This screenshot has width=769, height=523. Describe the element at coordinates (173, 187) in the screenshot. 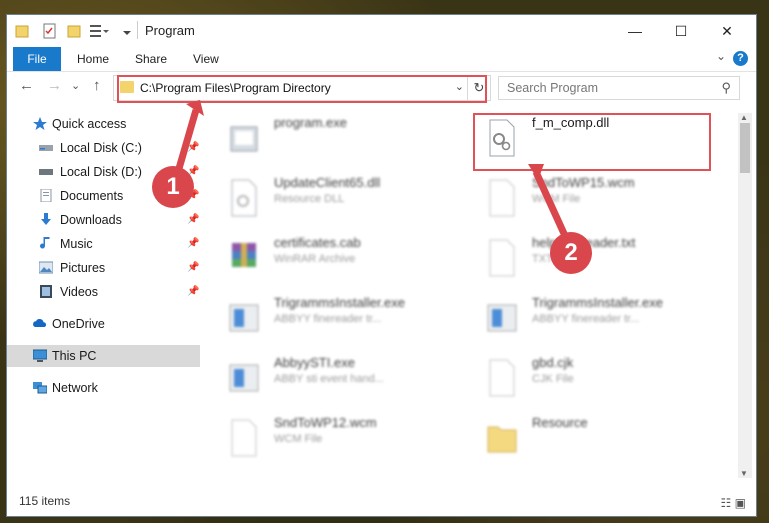

I see `callout-1: 1` at that location.